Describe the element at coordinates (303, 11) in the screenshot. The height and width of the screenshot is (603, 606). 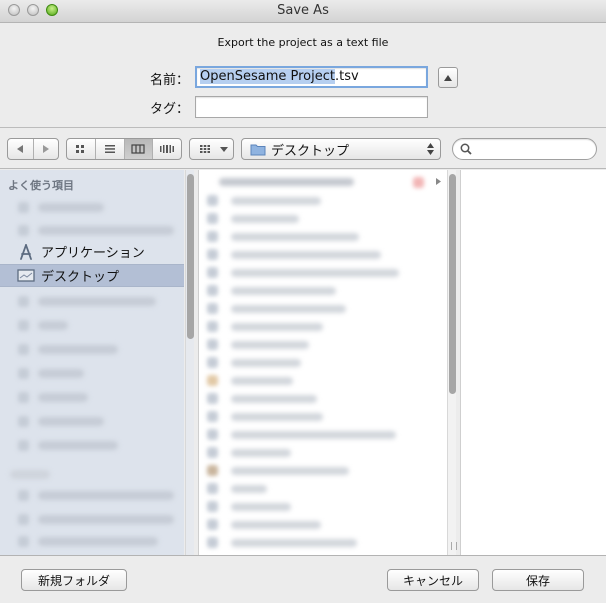
I see `title-bar: Save As` at that location.